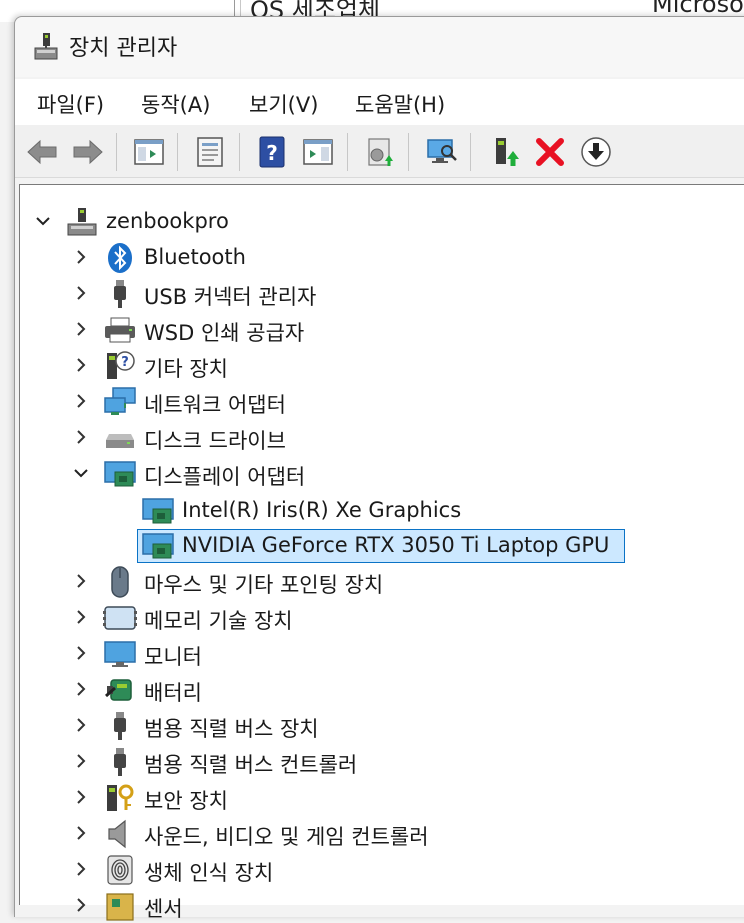  What do you see at coordinates (225, 477) in the screenshot?
I see `tree-item-label: 디스플레이 어댑터` at bounding box center [225, 477].